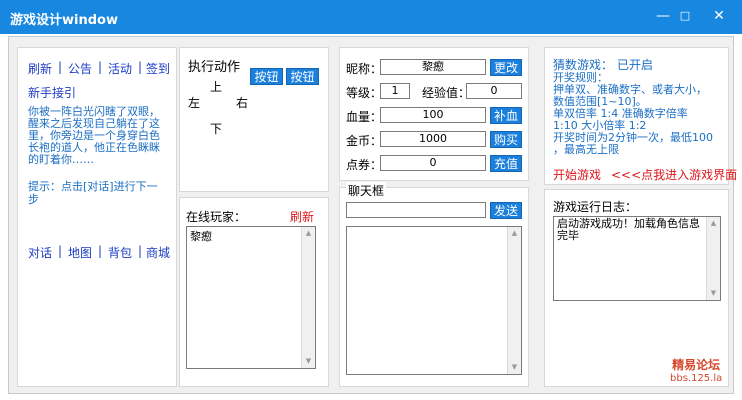 Image resolution: width=742 pixels, height=400 pixels. I want to click on maximize-button: □, so click(685, 16).